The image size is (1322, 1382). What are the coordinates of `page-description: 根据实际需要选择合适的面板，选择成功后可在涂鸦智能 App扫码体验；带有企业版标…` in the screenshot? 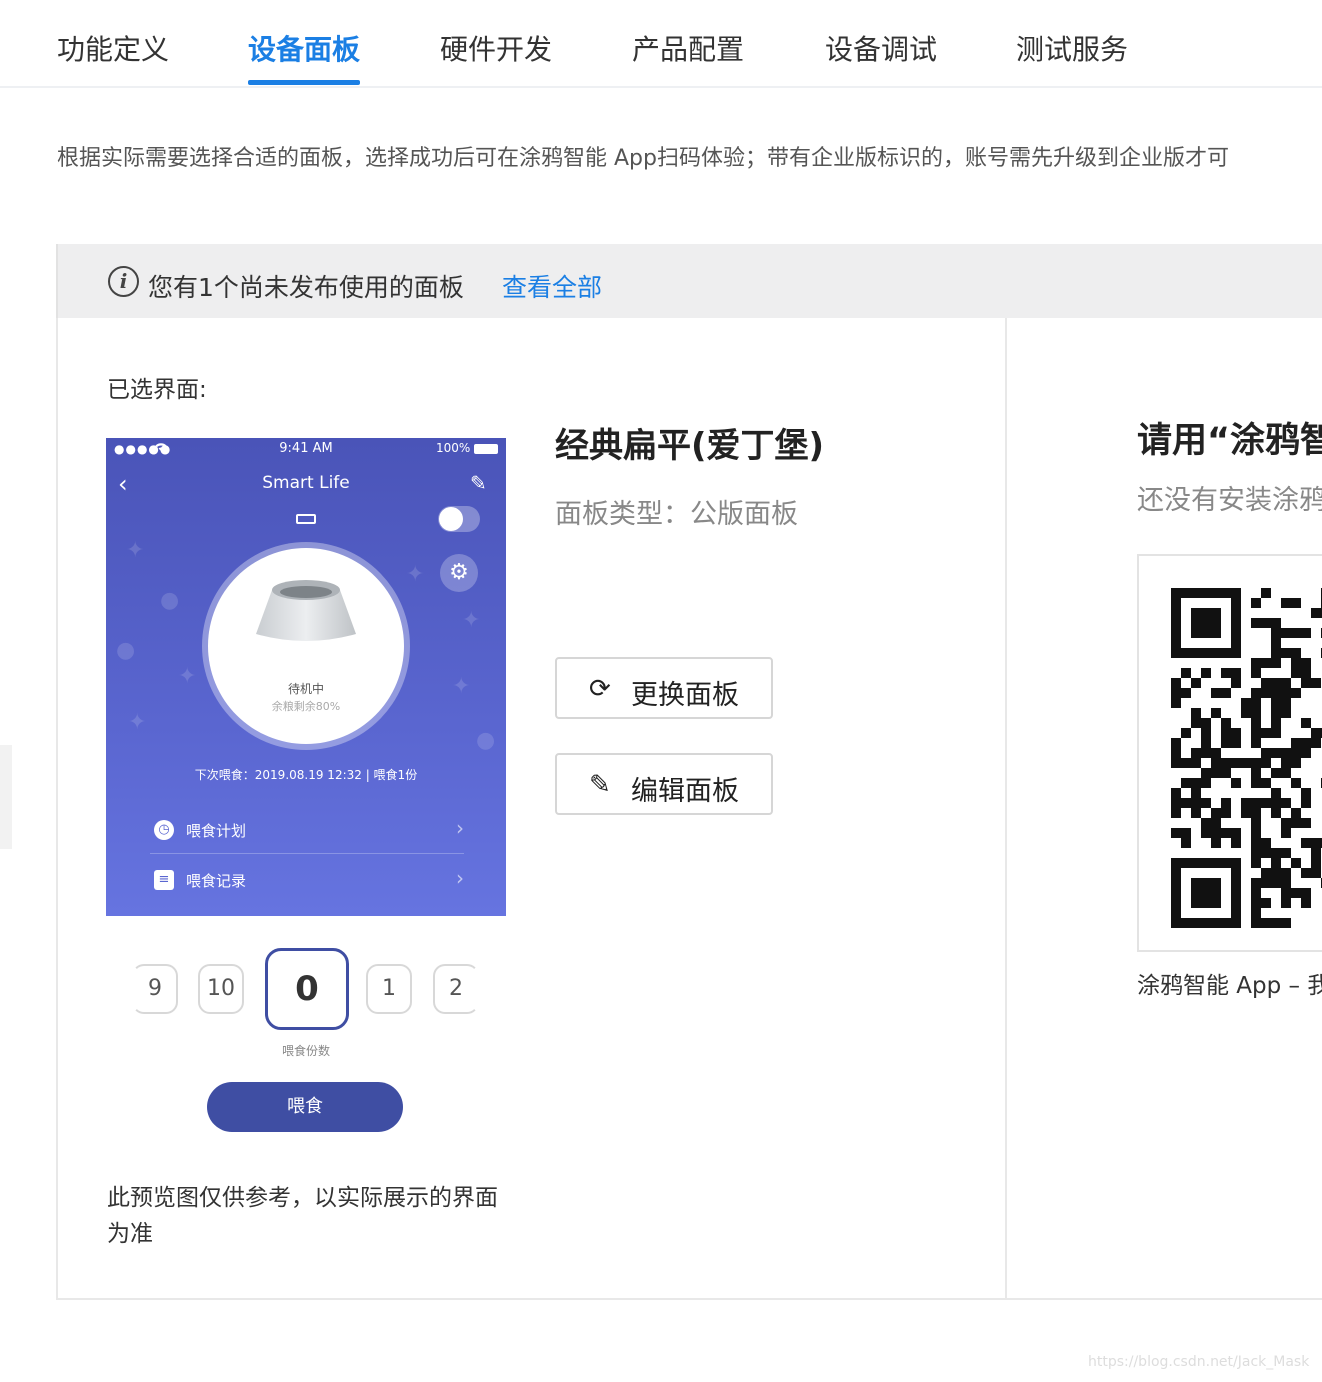 It's located at (643, 158).